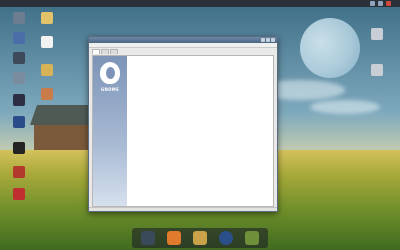 The image size is (400, 250). What do you see at coordinates (110, 131) in the screenshot?
I see `gnome-sidebar: GNOME` at bounding box center [110, 131].